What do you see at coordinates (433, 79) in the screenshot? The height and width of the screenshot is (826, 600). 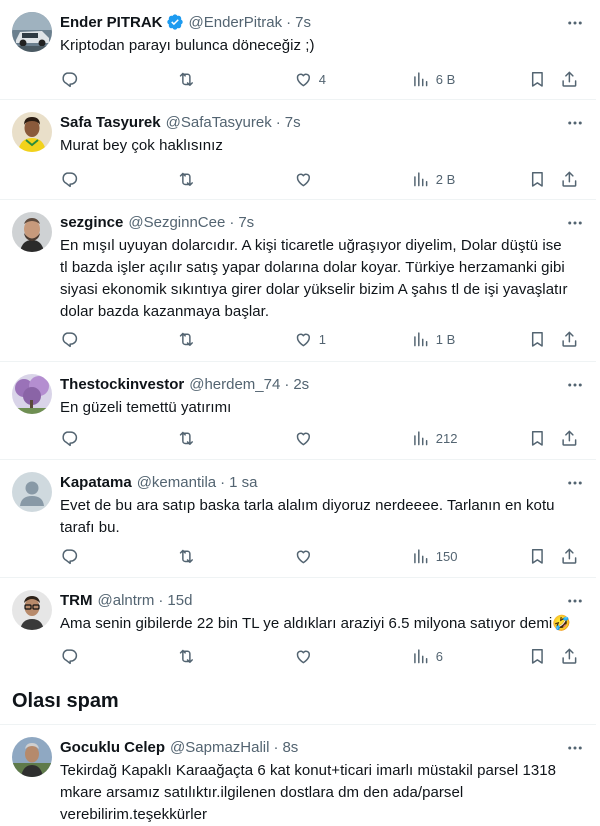 I see `views-button: 6 B` at bounding box center [433, 79].